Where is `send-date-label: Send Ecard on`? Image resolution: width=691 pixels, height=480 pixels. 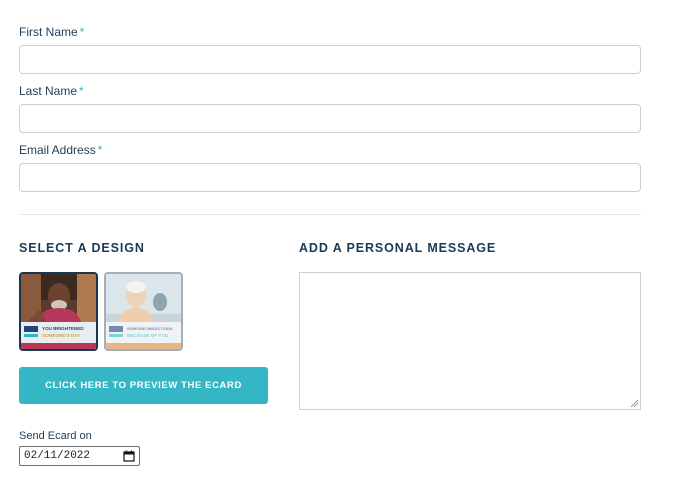
send-date-label: Send Ecard on is located at coordinates (55, 436).